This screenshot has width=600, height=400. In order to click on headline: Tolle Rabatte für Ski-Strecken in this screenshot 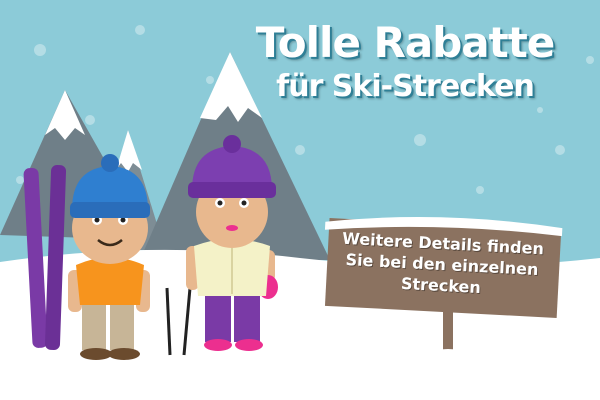, I will do `click(405, 62)`.